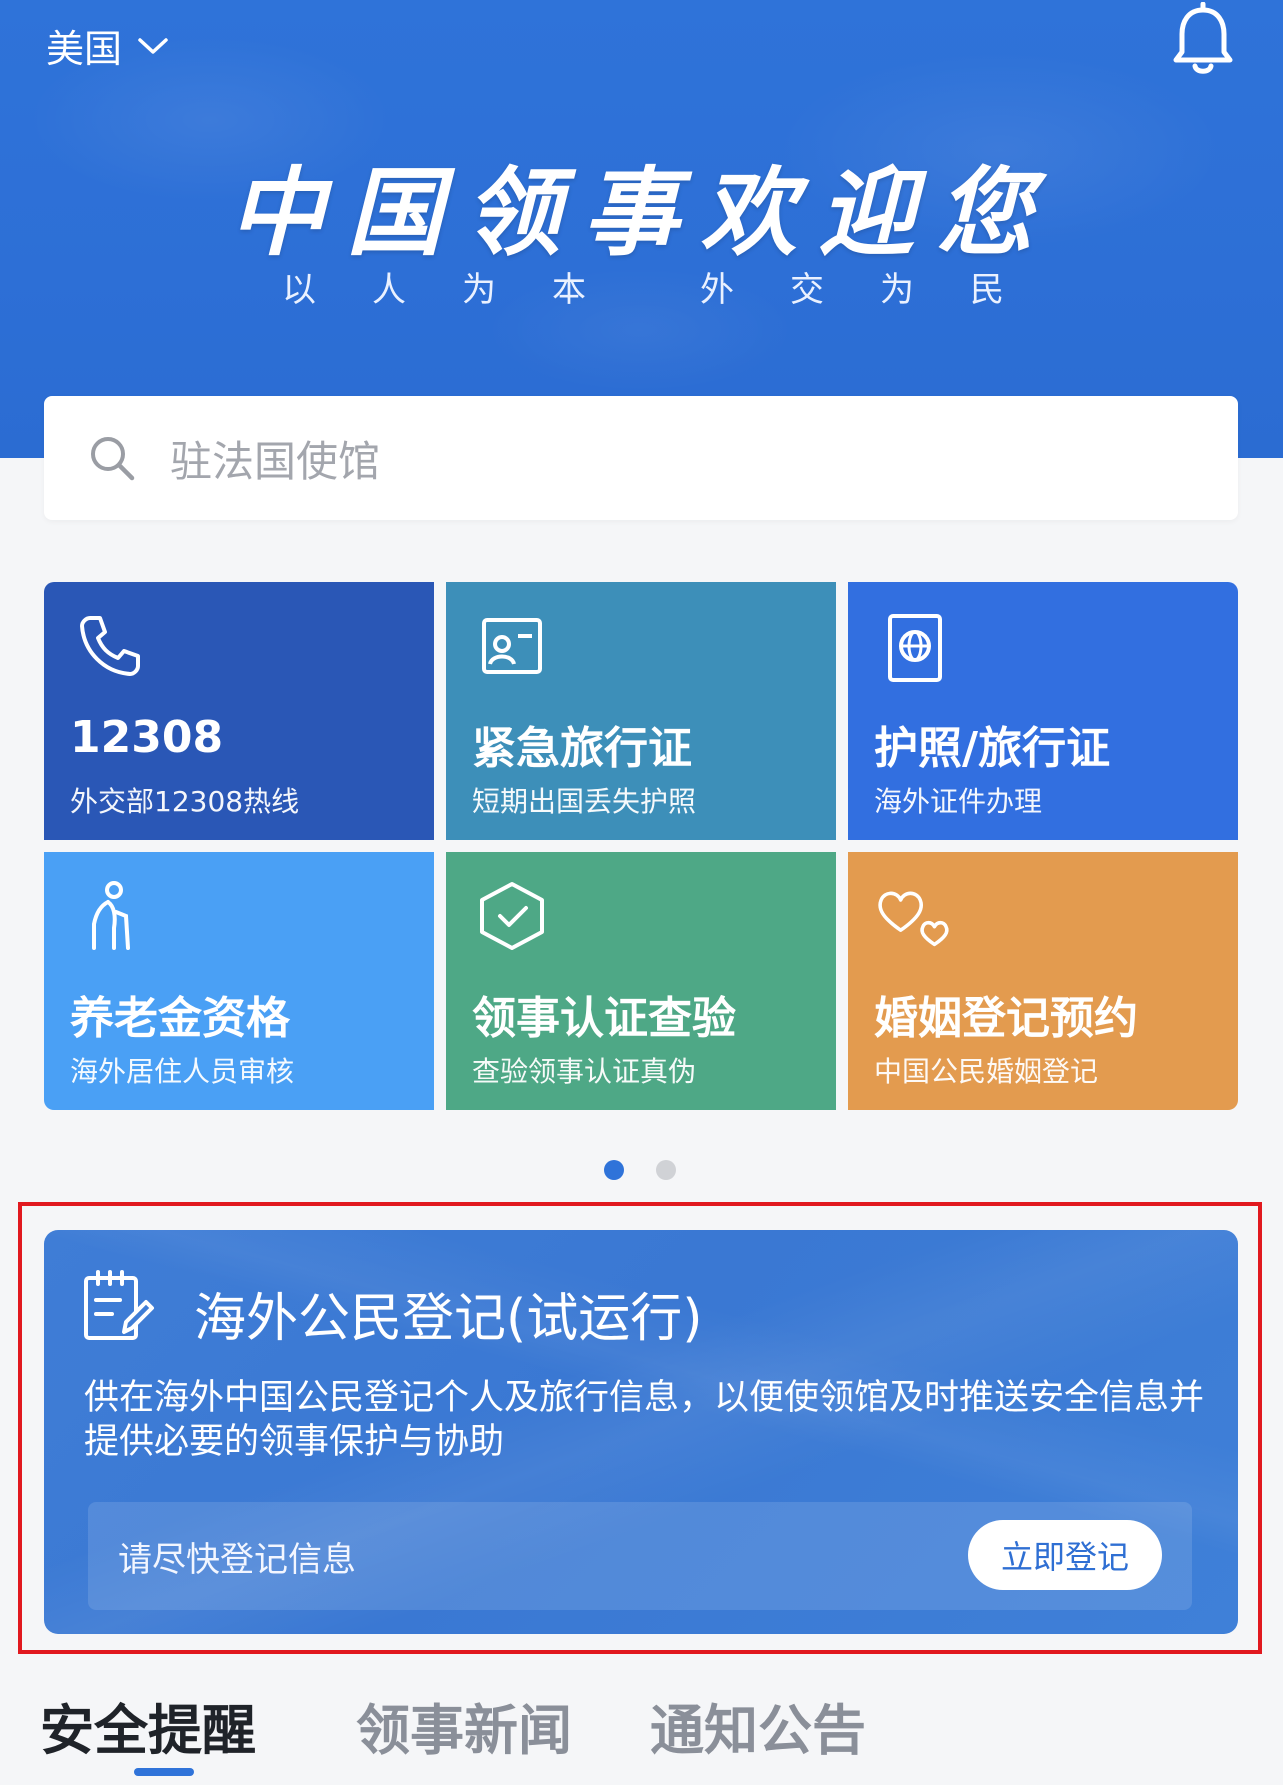 This screenshot has width=1283, height=1785. I want to click on service-title: 护照/旅行证, so click(992, 748).